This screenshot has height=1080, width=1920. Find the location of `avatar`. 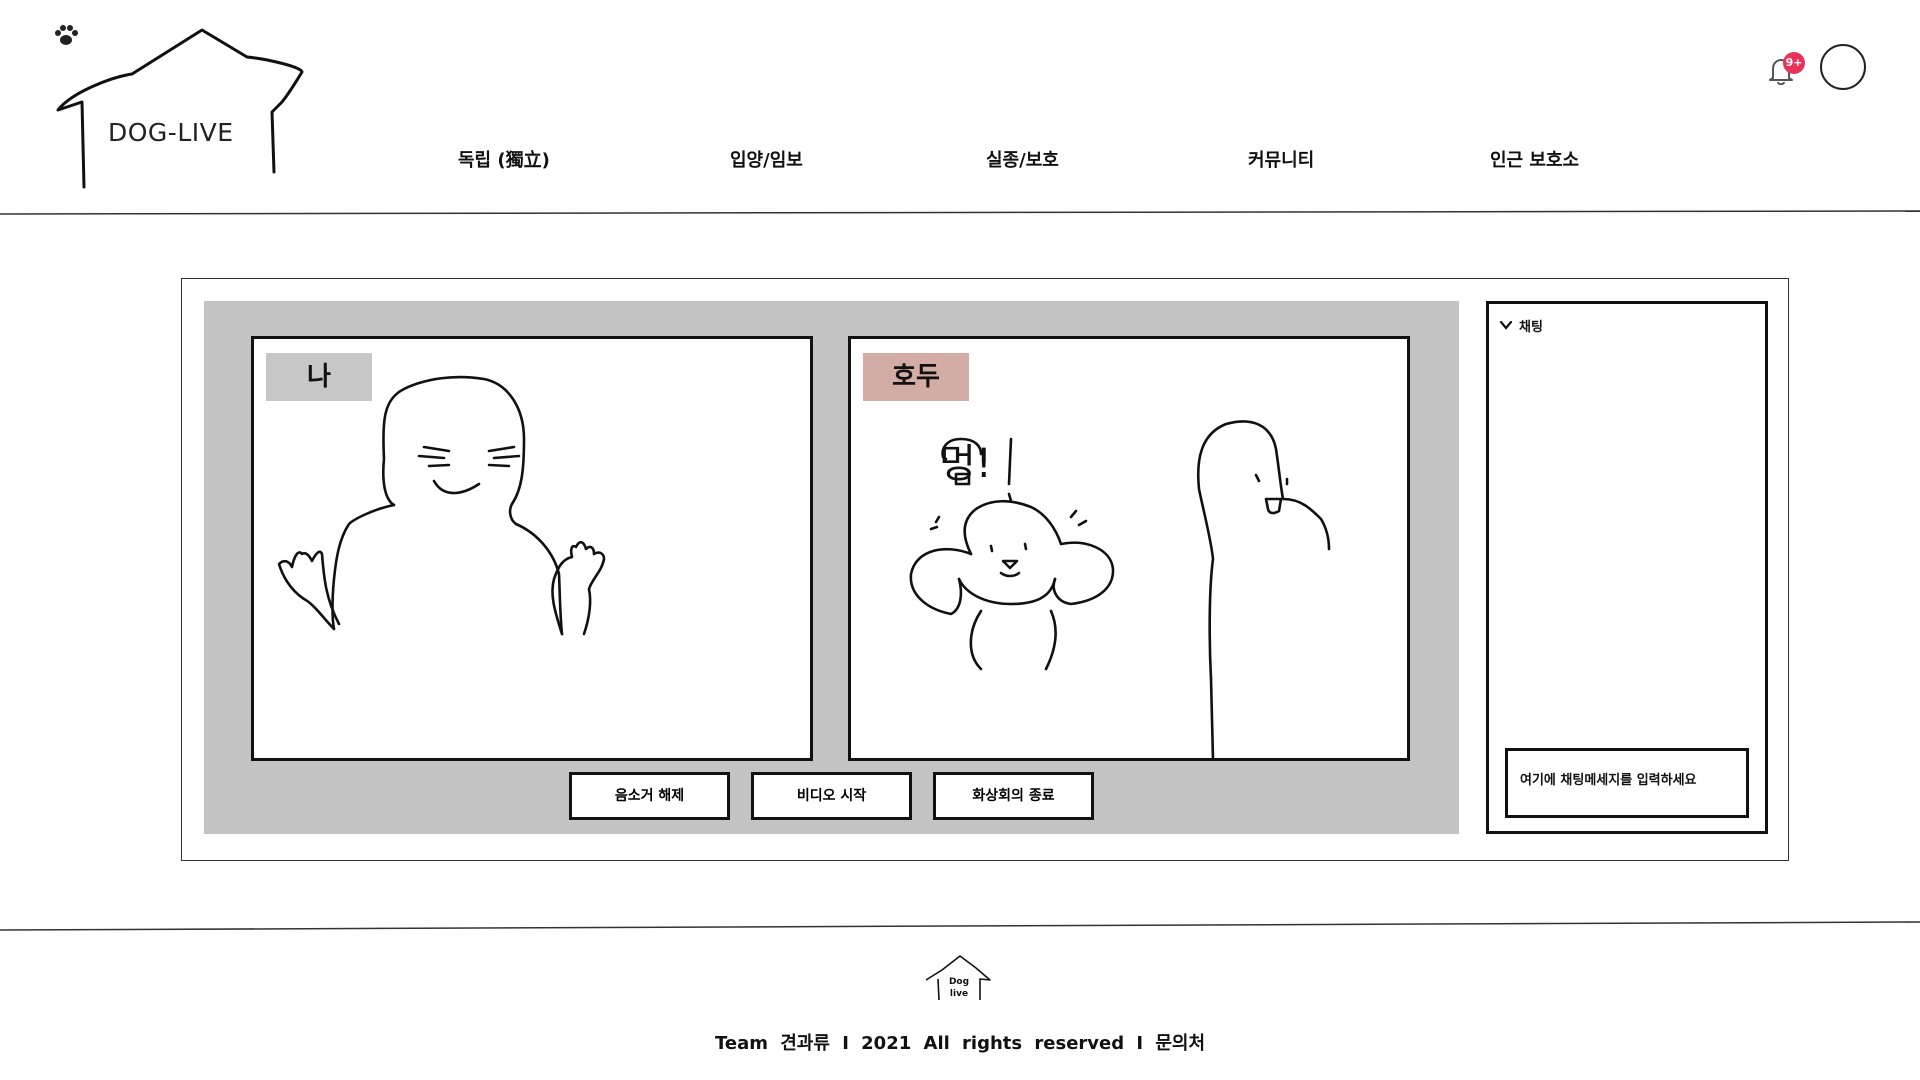

avatar is located at coordinates (1843, 67).